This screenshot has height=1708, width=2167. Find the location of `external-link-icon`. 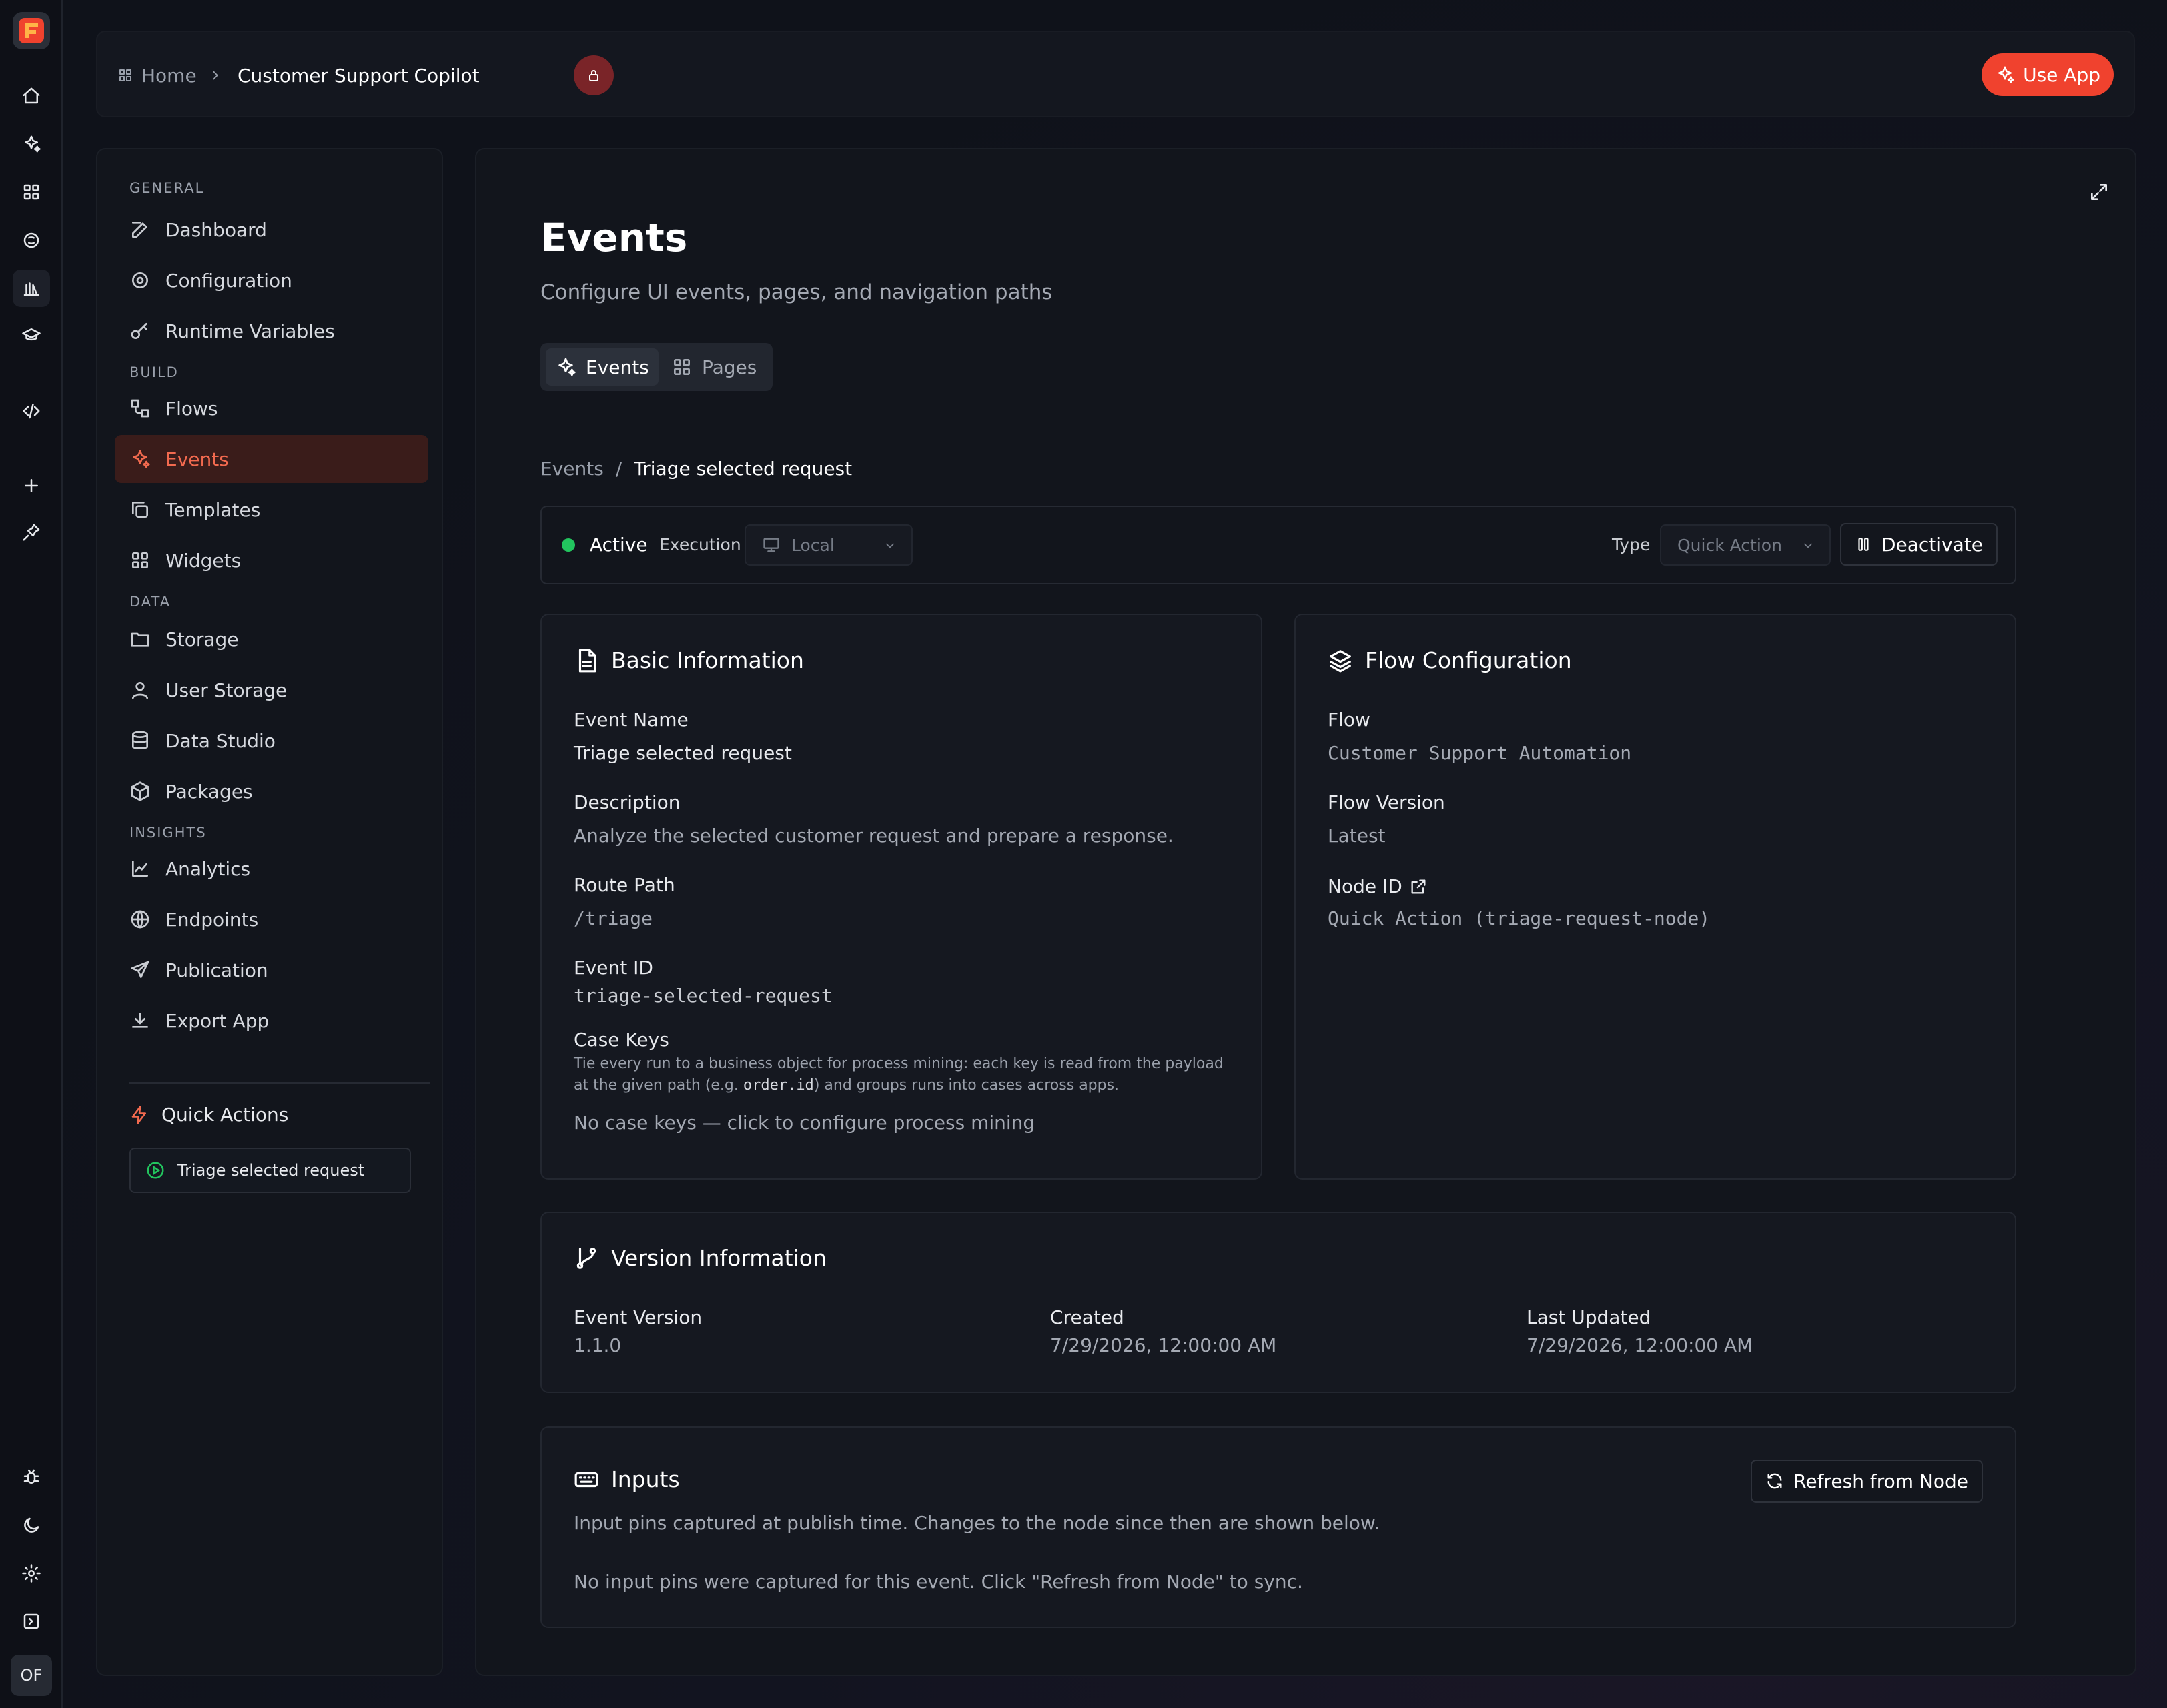

external-link-icon is located at coordinates (1418, 887).